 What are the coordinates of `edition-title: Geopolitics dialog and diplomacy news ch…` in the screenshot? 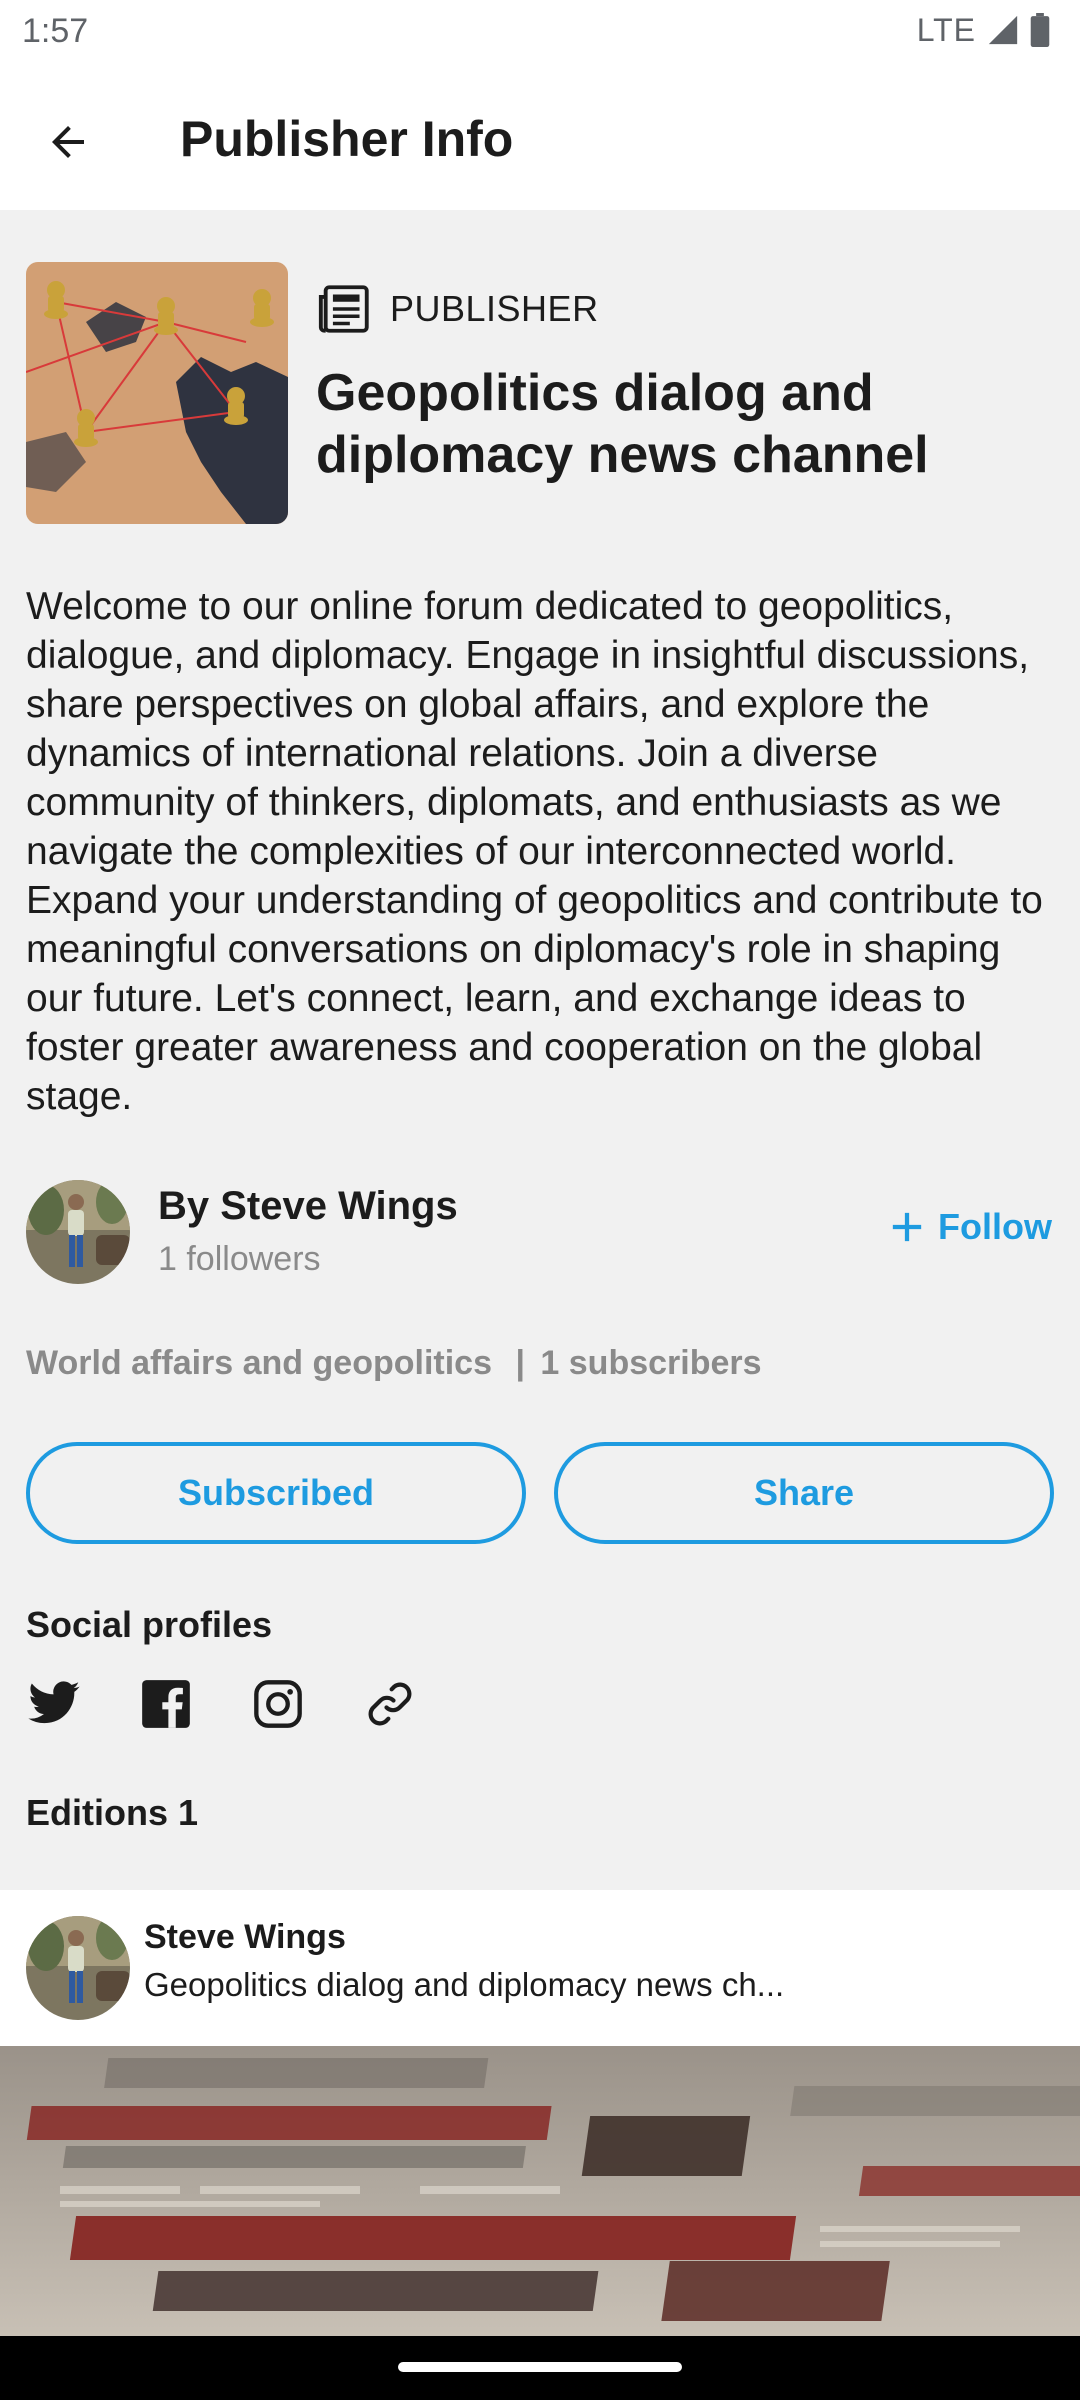 It's located at (464, 1984).